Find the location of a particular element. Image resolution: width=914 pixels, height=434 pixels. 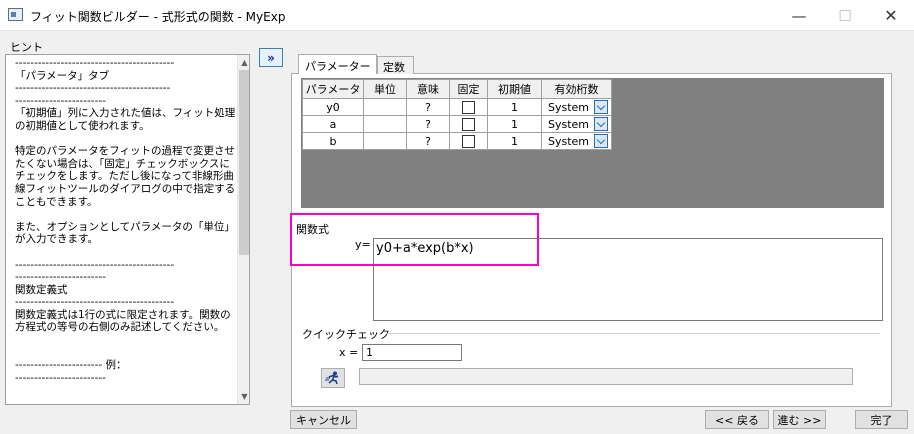

finish-button: 完了 is located at coordinates (881, 419).